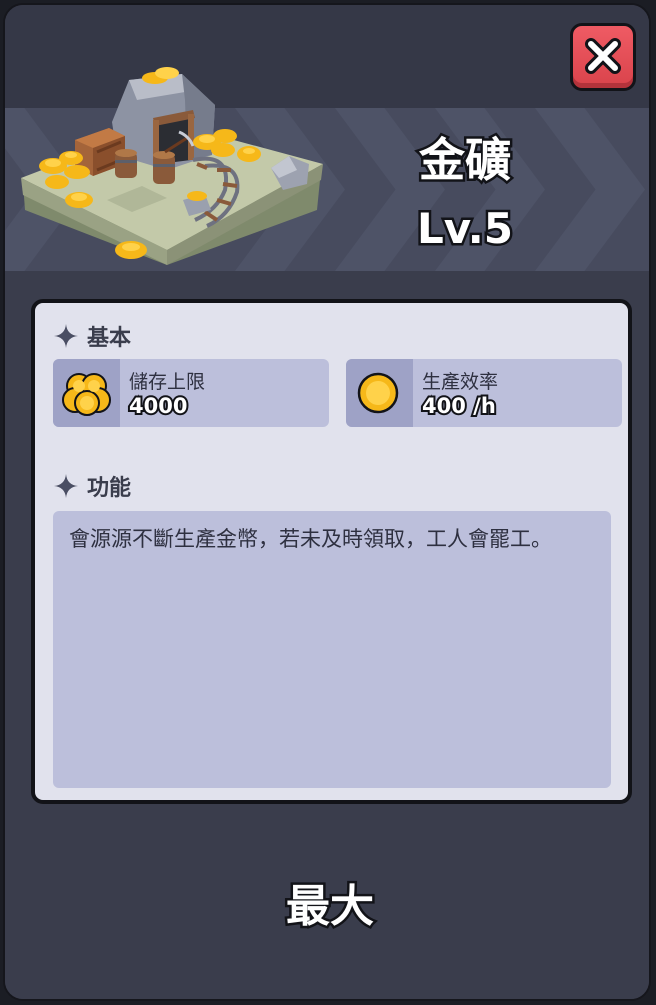 This screenshot has width=656, height=1005. I want to click on section-header-function: 功能, so click(92, 486).